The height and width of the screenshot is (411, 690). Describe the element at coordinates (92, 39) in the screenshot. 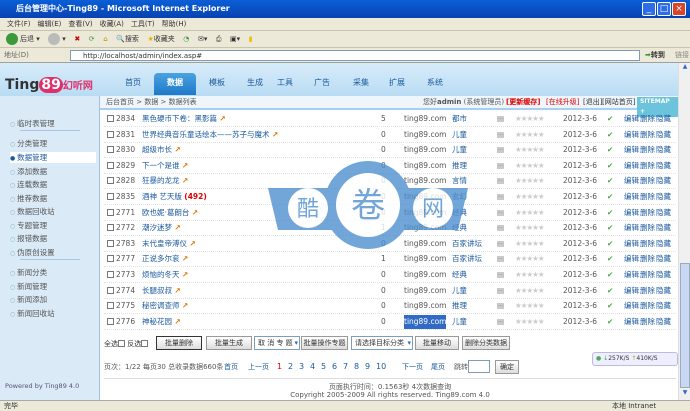

I see `refresh-icon: ⟳` at that location.